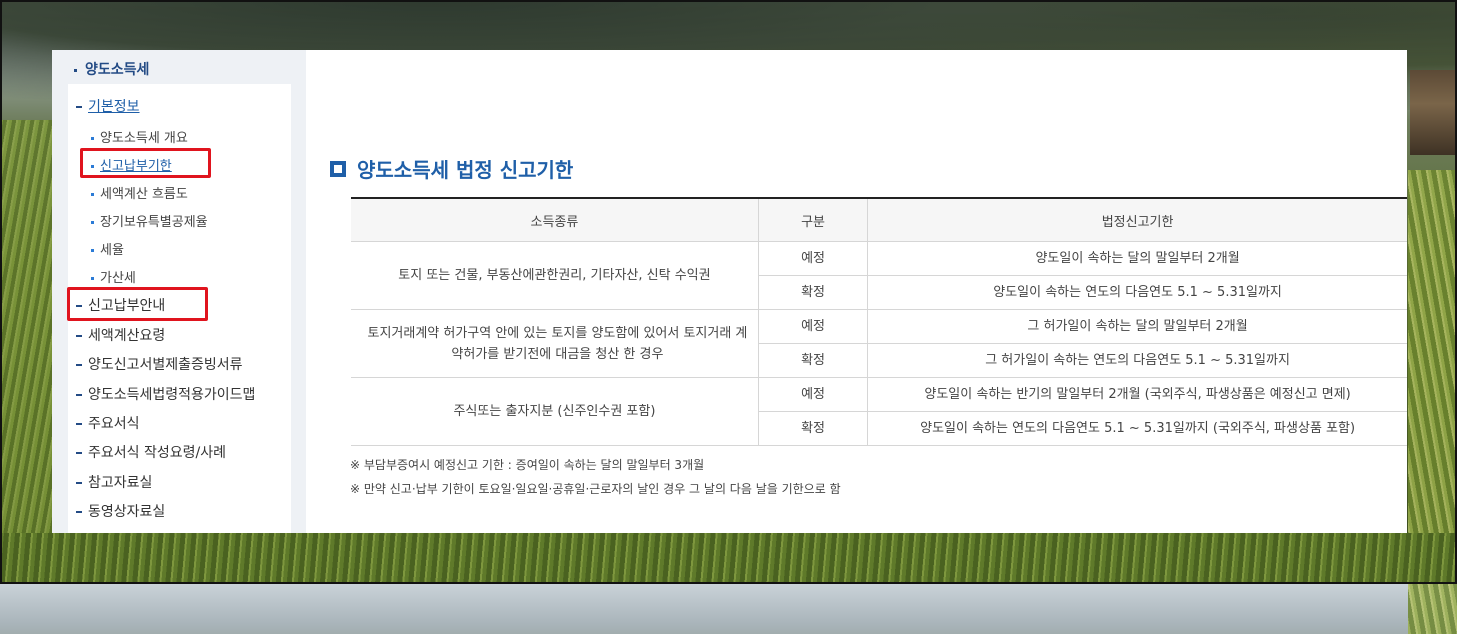 The width and height of the screenshot is (1457, 634). What do you see at coordinates (113, 276) in the screenshot?
I see `sidebar-subitem-penalty-tax: 가산세` at bounding box center [113, 276].